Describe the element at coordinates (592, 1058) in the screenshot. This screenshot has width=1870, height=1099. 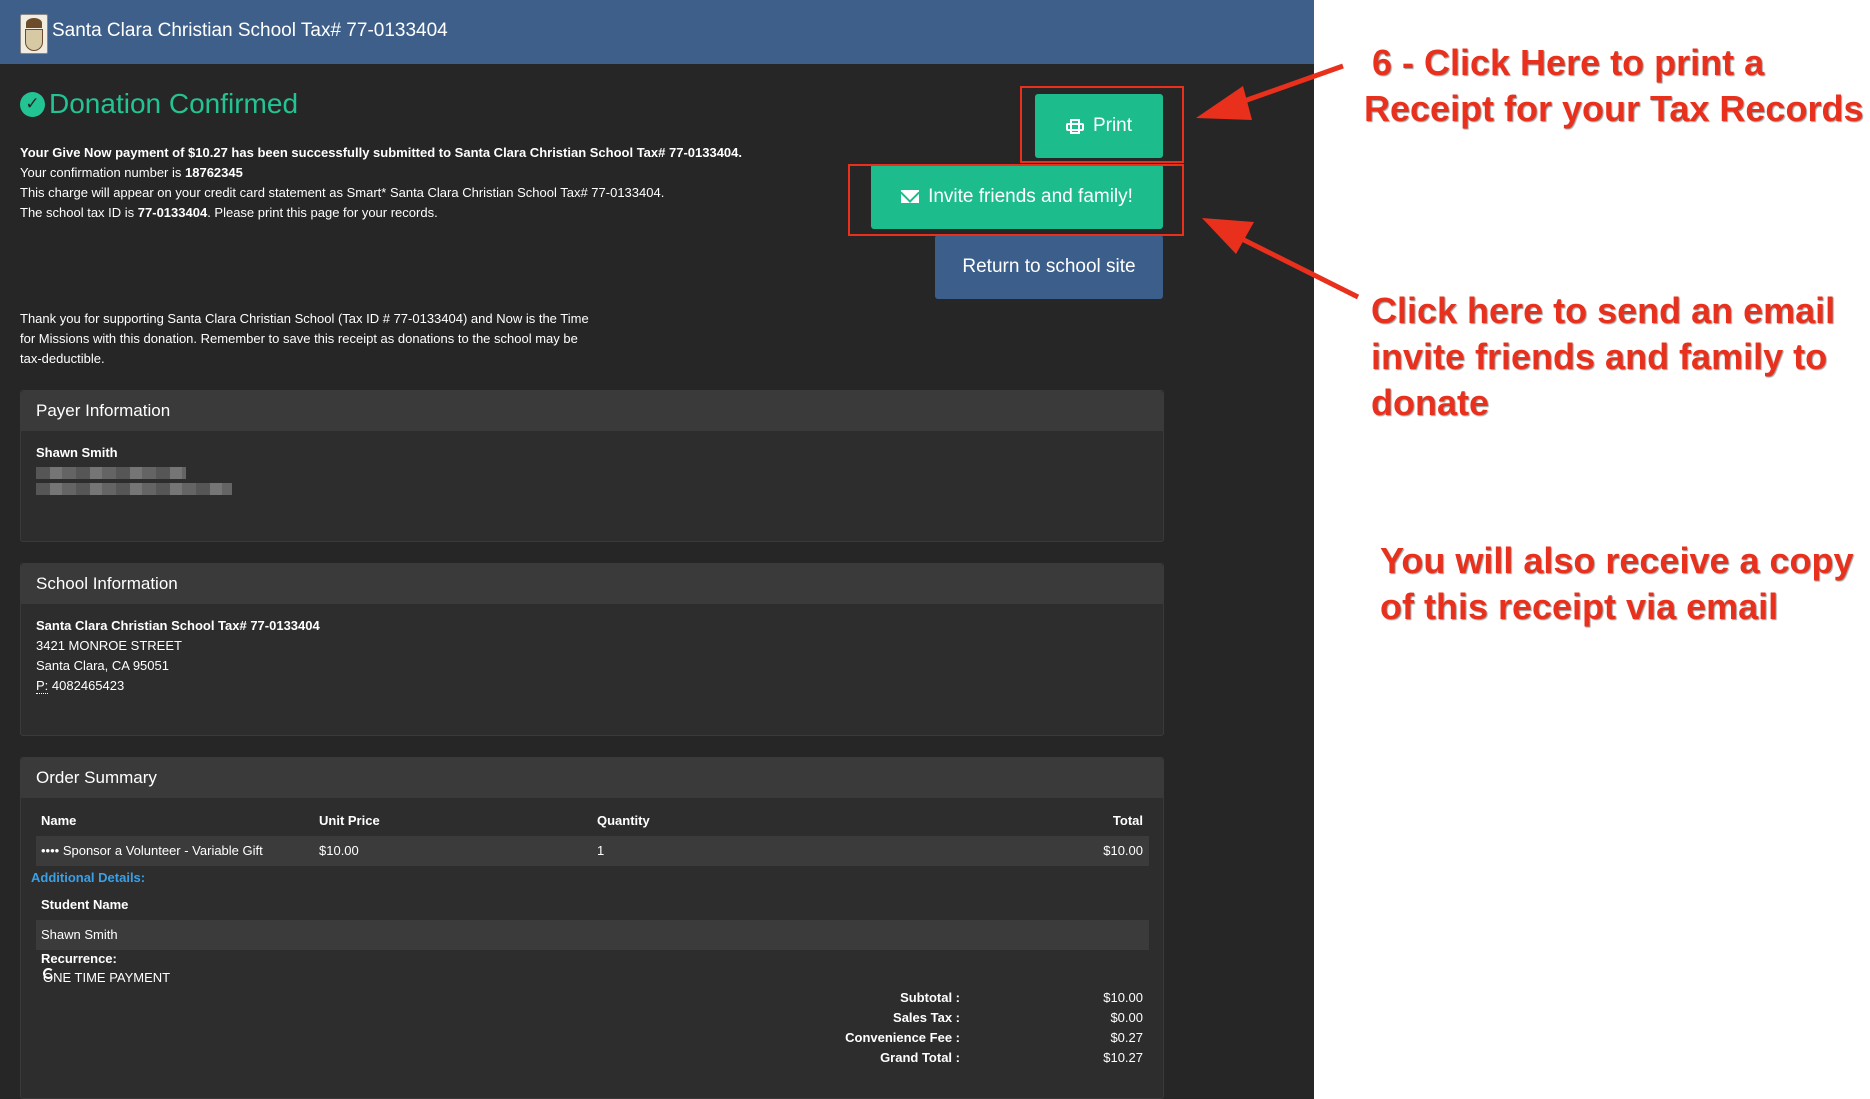
I see `grand-total-row: Grand Total : $10.27` at that location.